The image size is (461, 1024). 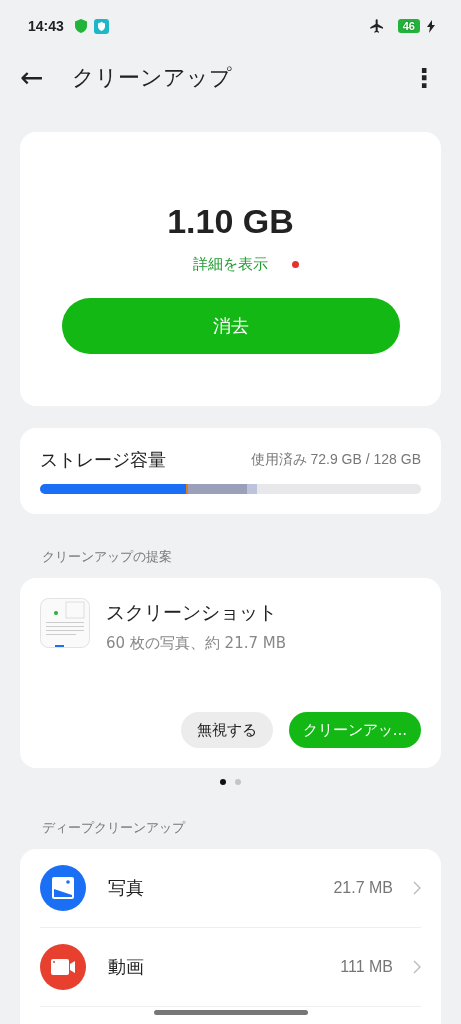 I want to click on details-link: 詳細を表示, so click(x=230, y=264).